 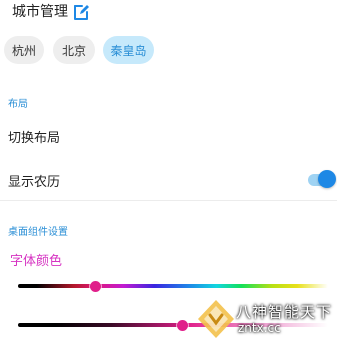 What do you see at coordinates (95, 286) in the screenshot?
I see `hue-slider-thumb` at bounding box center [95, 286].